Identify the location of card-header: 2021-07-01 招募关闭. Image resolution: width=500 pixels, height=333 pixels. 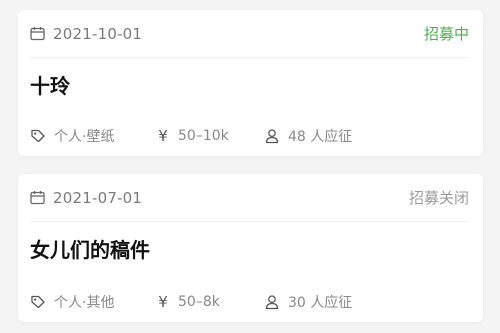
(249, 198).